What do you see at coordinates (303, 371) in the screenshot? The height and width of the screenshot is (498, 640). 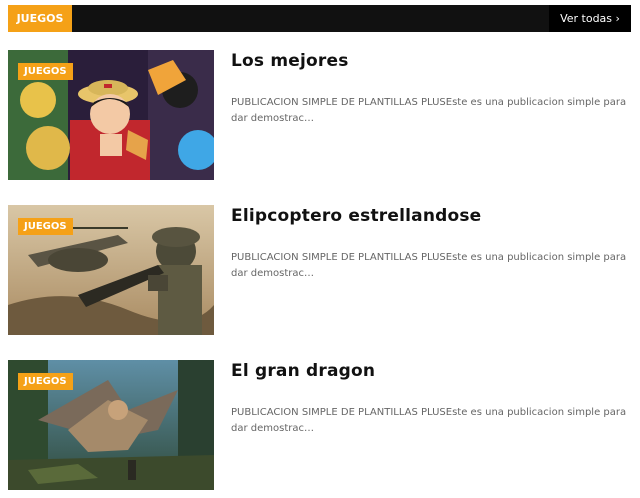 I see `post-title: El gran dragon` at bounding box center [303, 371].